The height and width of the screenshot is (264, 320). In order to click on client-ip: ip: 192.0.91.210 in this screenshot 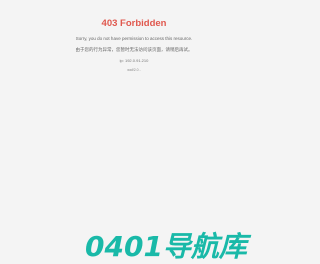, I will do `click(134, 60)`.